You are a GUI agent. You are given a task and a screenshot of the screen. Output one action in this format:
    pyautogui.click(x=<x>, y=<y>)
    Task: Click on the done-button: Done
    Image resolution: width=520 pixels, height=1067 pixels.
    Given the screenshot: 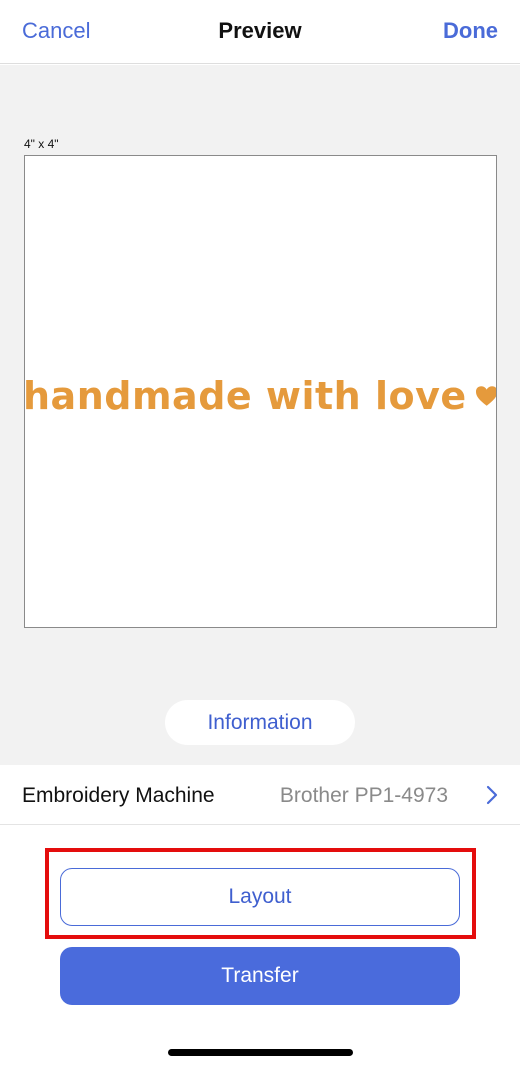 What is the action you would take?
    pyautogui.click(x=470, y=31)
    